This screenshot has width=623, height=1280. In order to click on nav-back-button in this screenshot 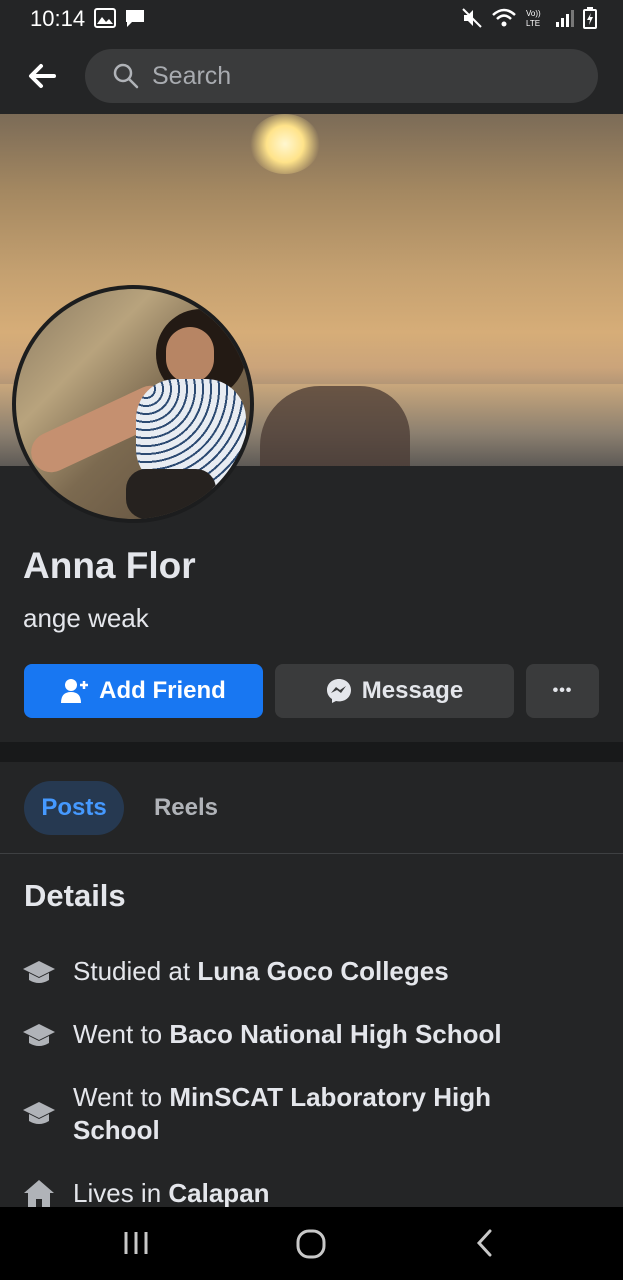, I will do `click(485, 1245)`.